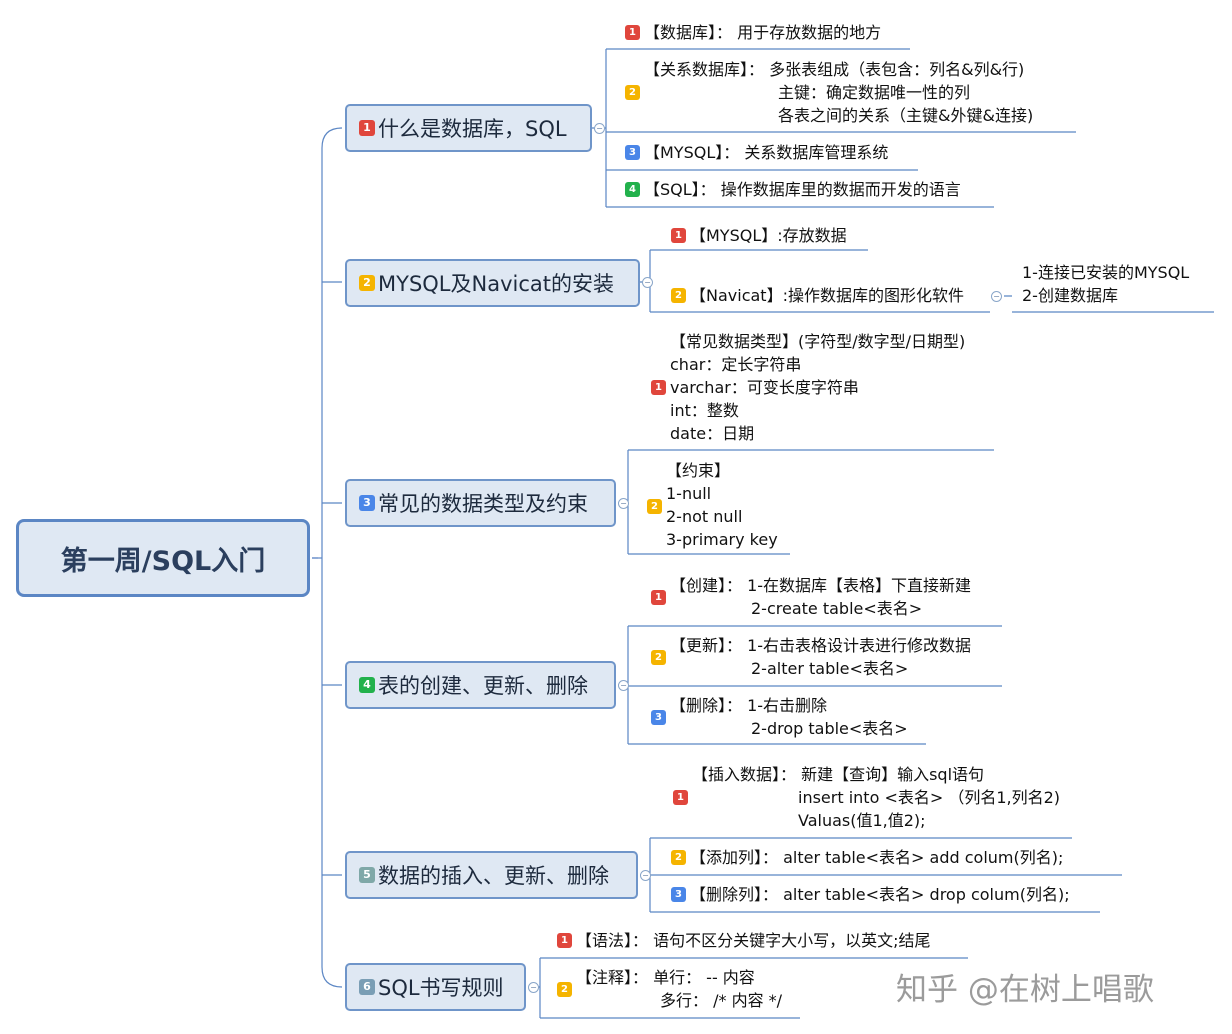 Image resolution: width=1232 pixels, height=1034 pixels. Describe the element at coordinates (496, 284) in the screenshot. I see `topic-label: MYSQL及Navicat的安装` at that location.